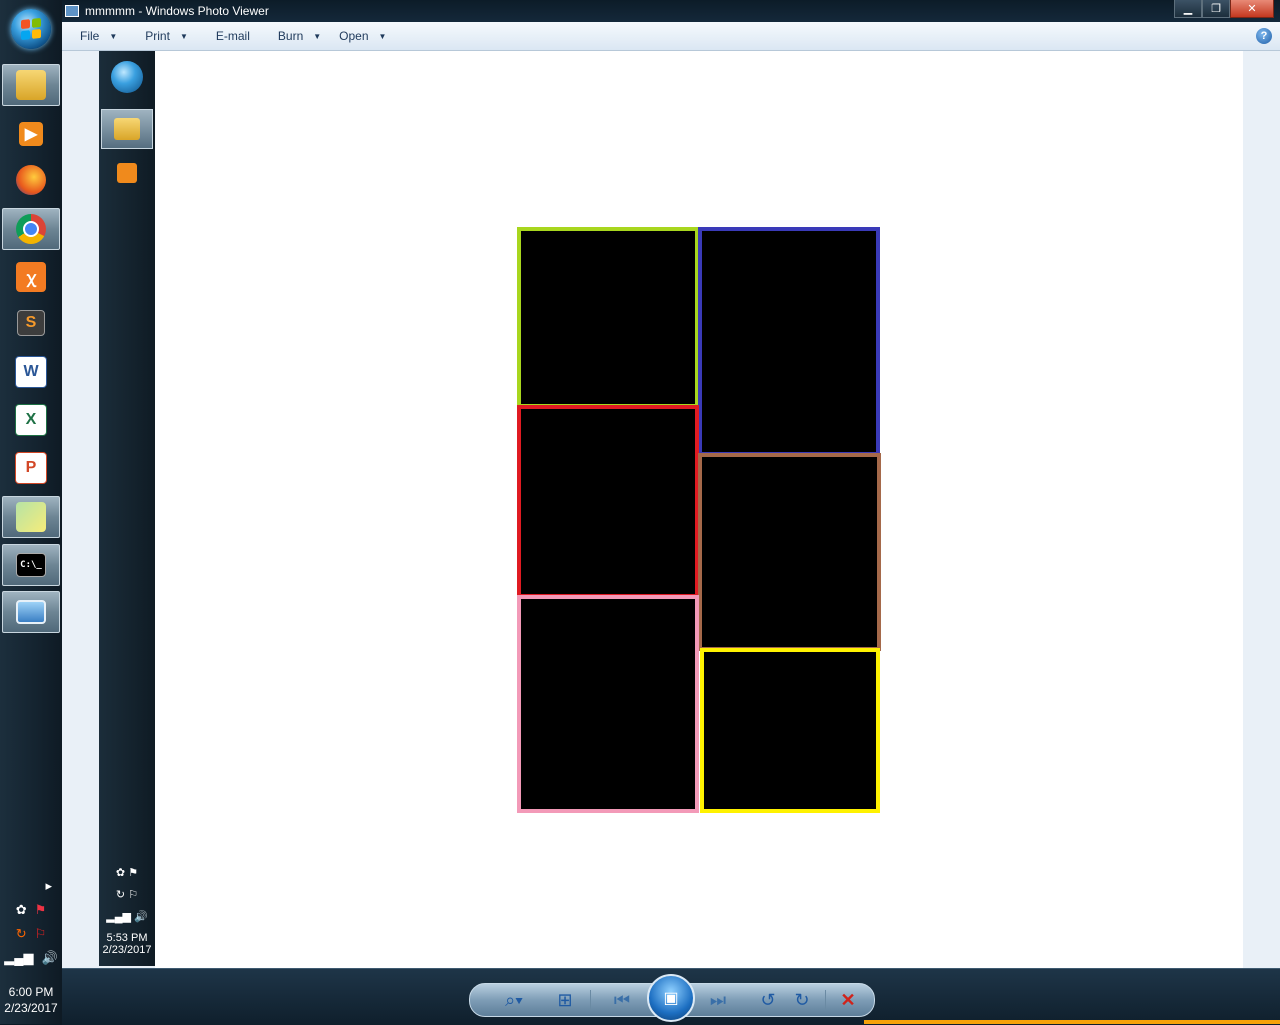 This screenshot has width=1280, height=1025. Describe the element at coordinates (718, 1000) in the screenshot. I see `next-icon: ⏭` at that location.